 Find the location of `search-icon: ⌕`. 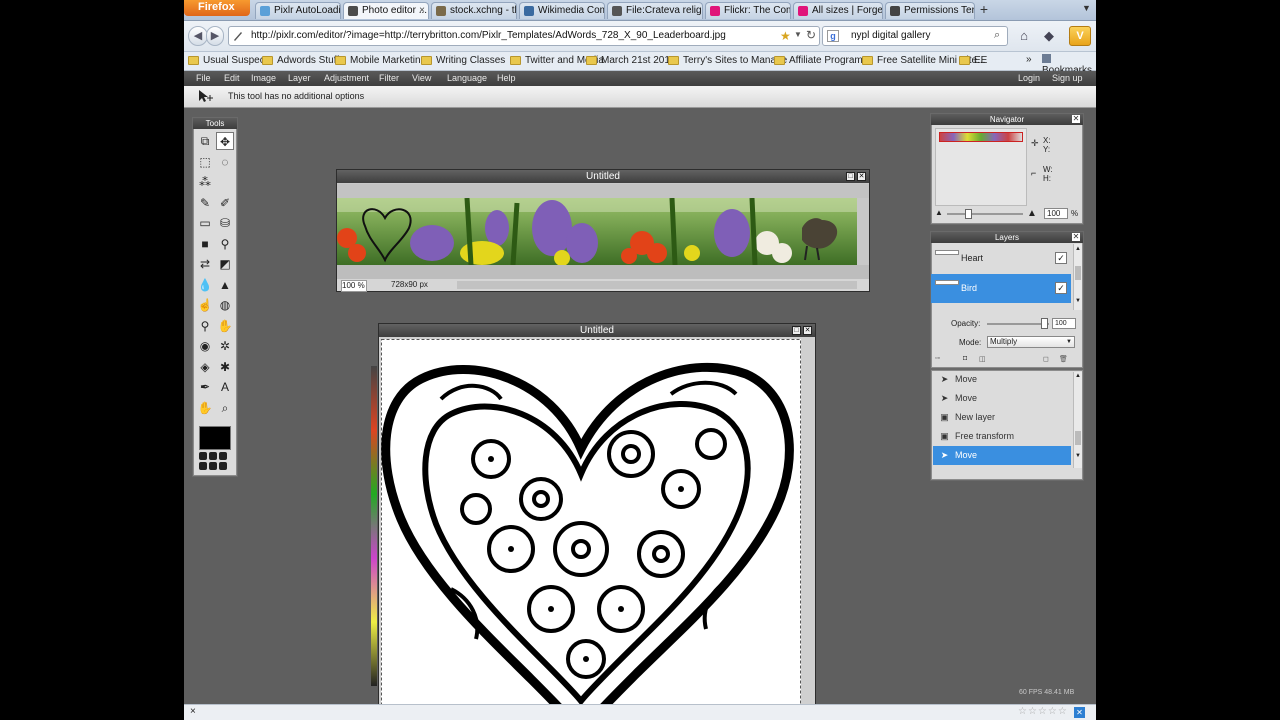

search-icon: ⌕ is located at coordinates (997, 35).